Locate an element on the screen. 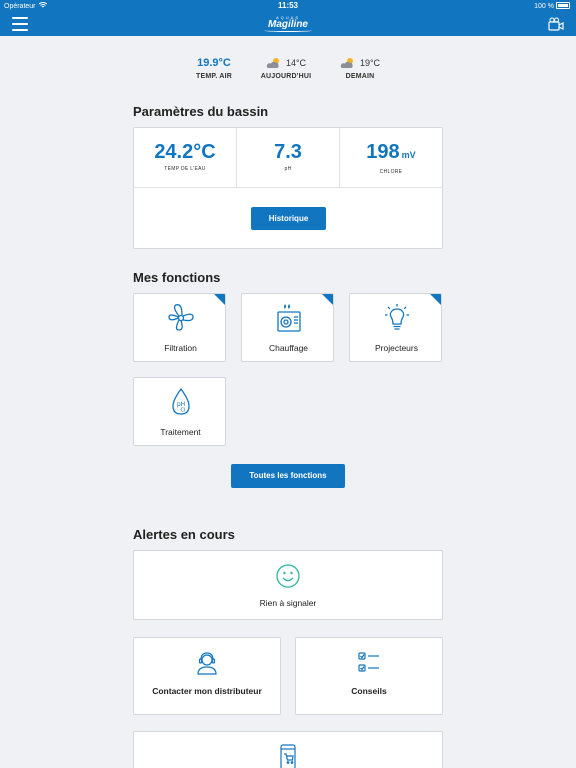 The height and width of the screenshot is (768, 576). advice-label: Conseils is located at coordinates (369, 691).